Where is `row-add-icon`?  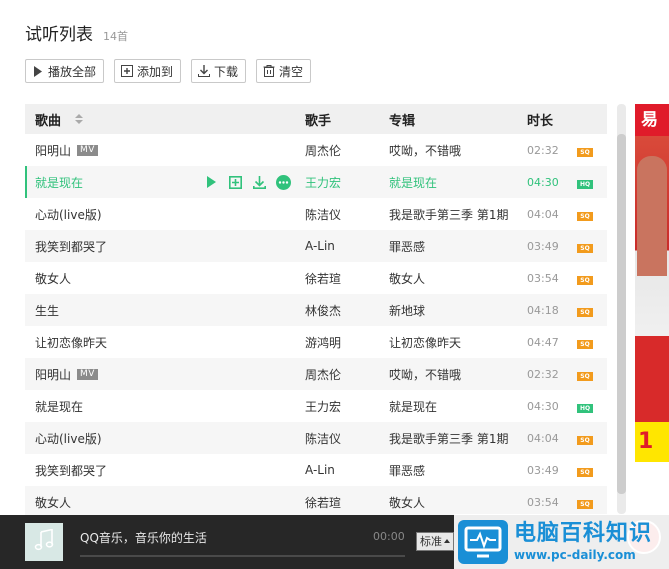 row-add-icon is located at coordinates (235, 182).